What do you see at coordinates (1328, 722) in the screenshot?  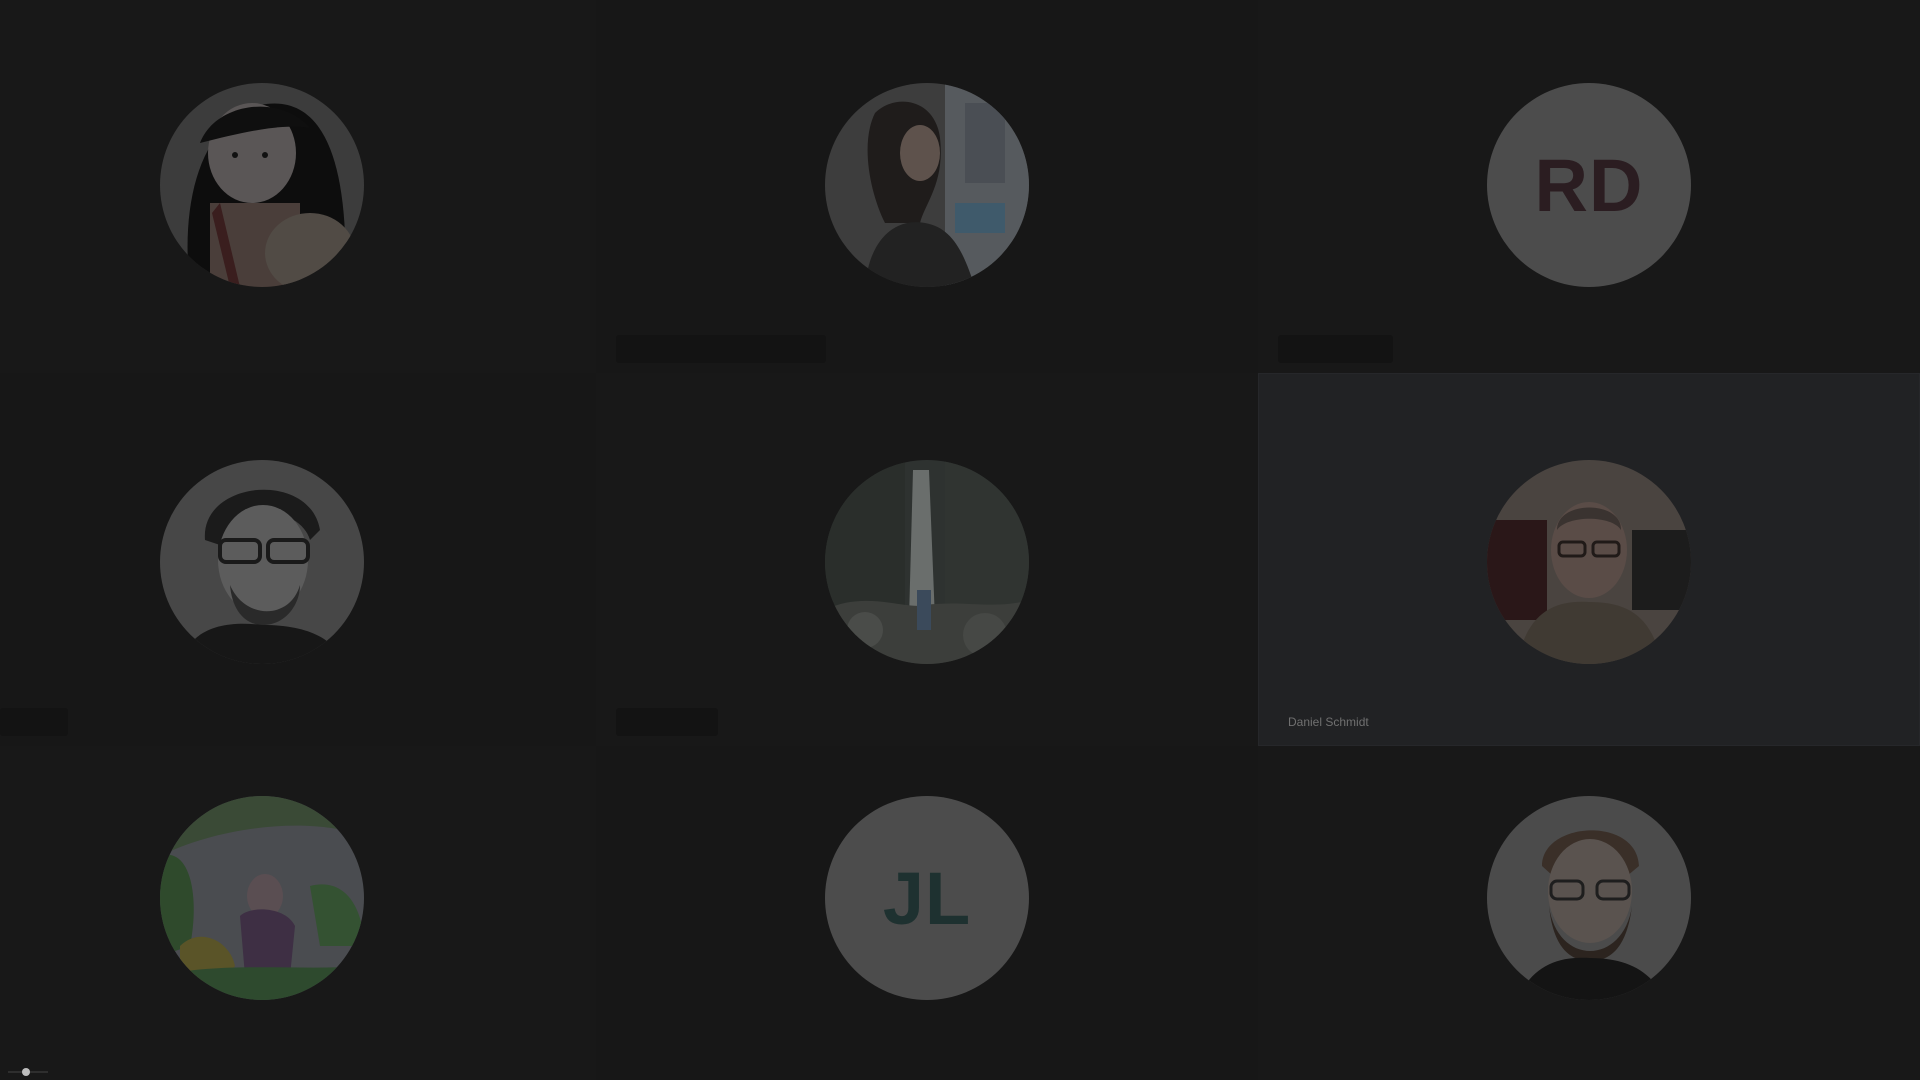 I see `name-tag: Daniel Schmidt` at bounding box center [1328, 722].